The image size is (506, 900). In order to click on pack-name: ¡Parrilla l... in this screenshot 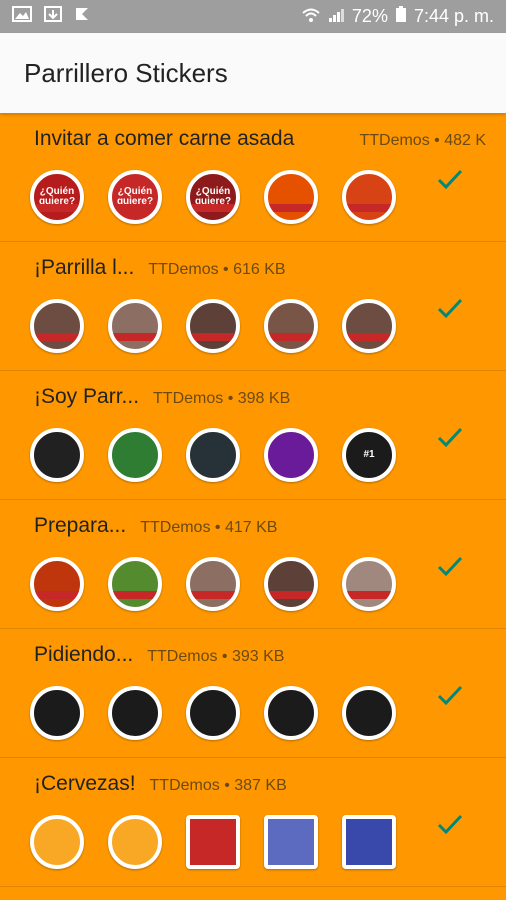, I will do `click(84, 267)`.